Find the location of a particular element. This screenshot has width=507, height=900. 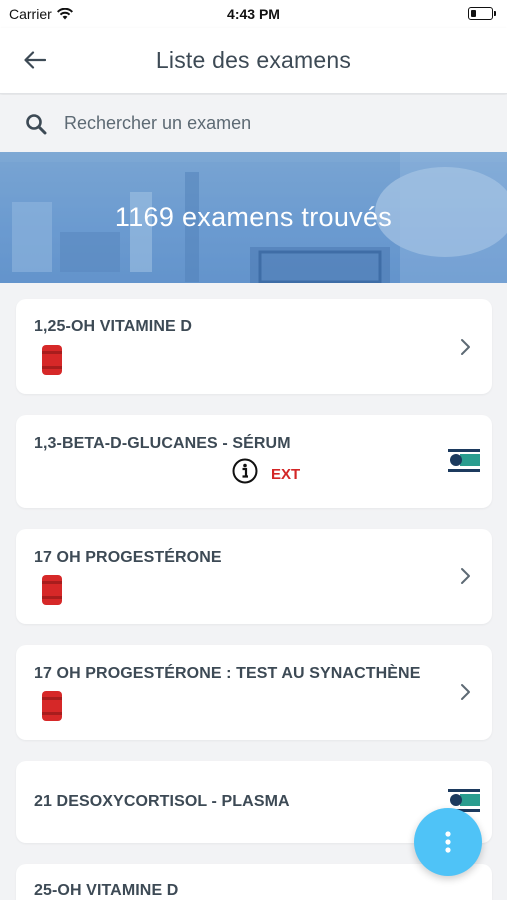

results-count-text: 1169 examens trouvés is located at coordinates (253, 217).